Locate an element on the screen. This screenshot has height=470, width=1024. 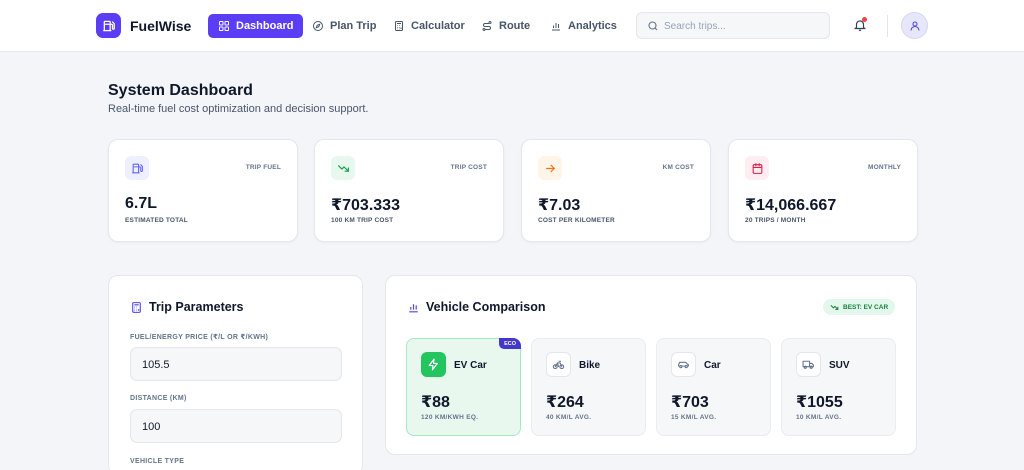
price-field-label: FUEL/ENERGY PRICE (₹/L OR ₹/KWH) is located at coordinates (199, 337).